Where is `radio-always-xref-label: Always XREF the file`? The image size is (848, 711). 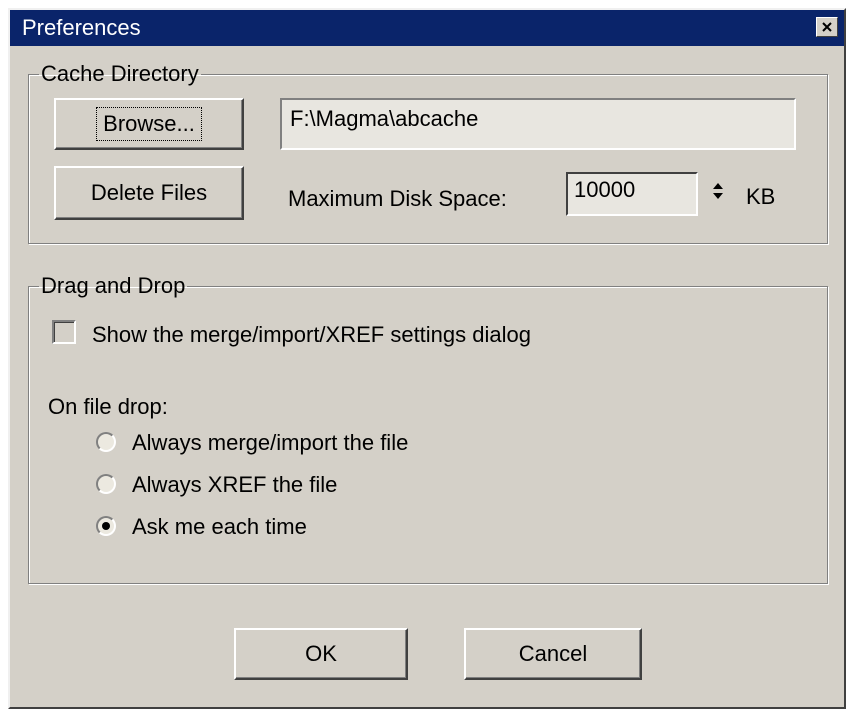
radio-always-xref-label: Always XREF the file is located at coordinates (234, 485).